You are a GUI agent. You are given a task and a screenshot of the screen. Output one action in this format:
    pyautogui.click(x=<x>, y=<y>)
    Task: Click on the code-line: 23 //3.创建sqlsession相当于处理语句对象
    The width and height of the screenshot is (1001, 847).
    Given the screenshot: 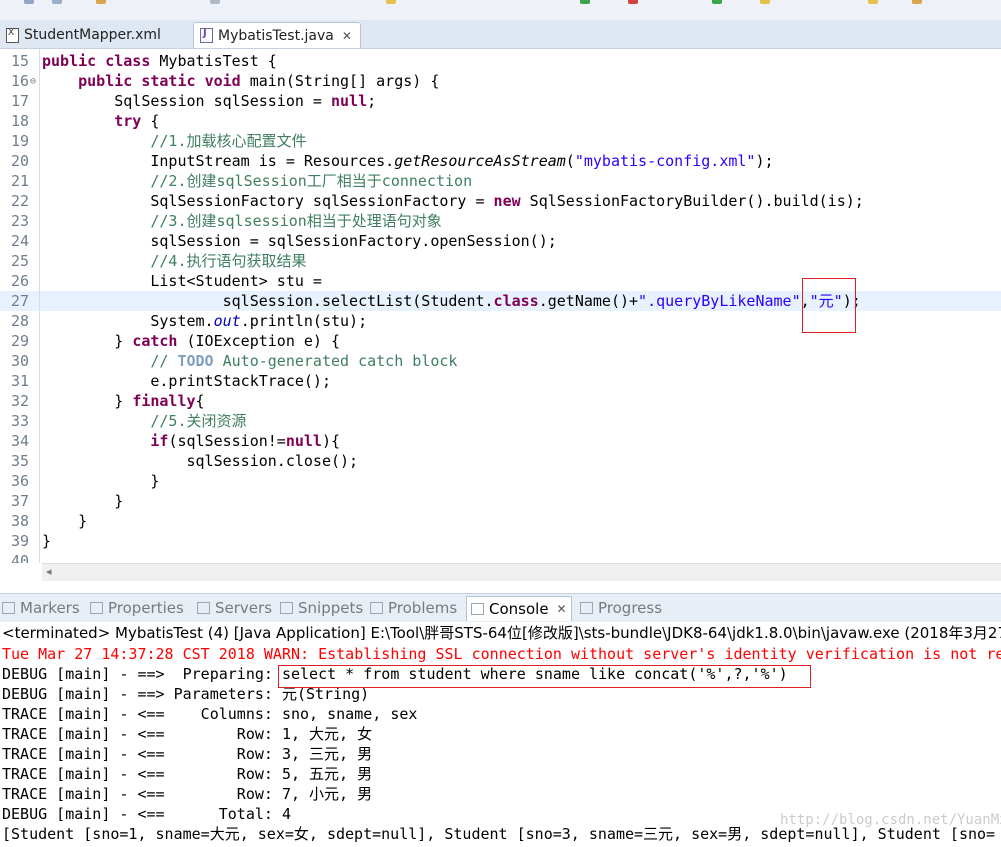 What is the action you would take?
    pyautogui.click(x=500, y=221)
    